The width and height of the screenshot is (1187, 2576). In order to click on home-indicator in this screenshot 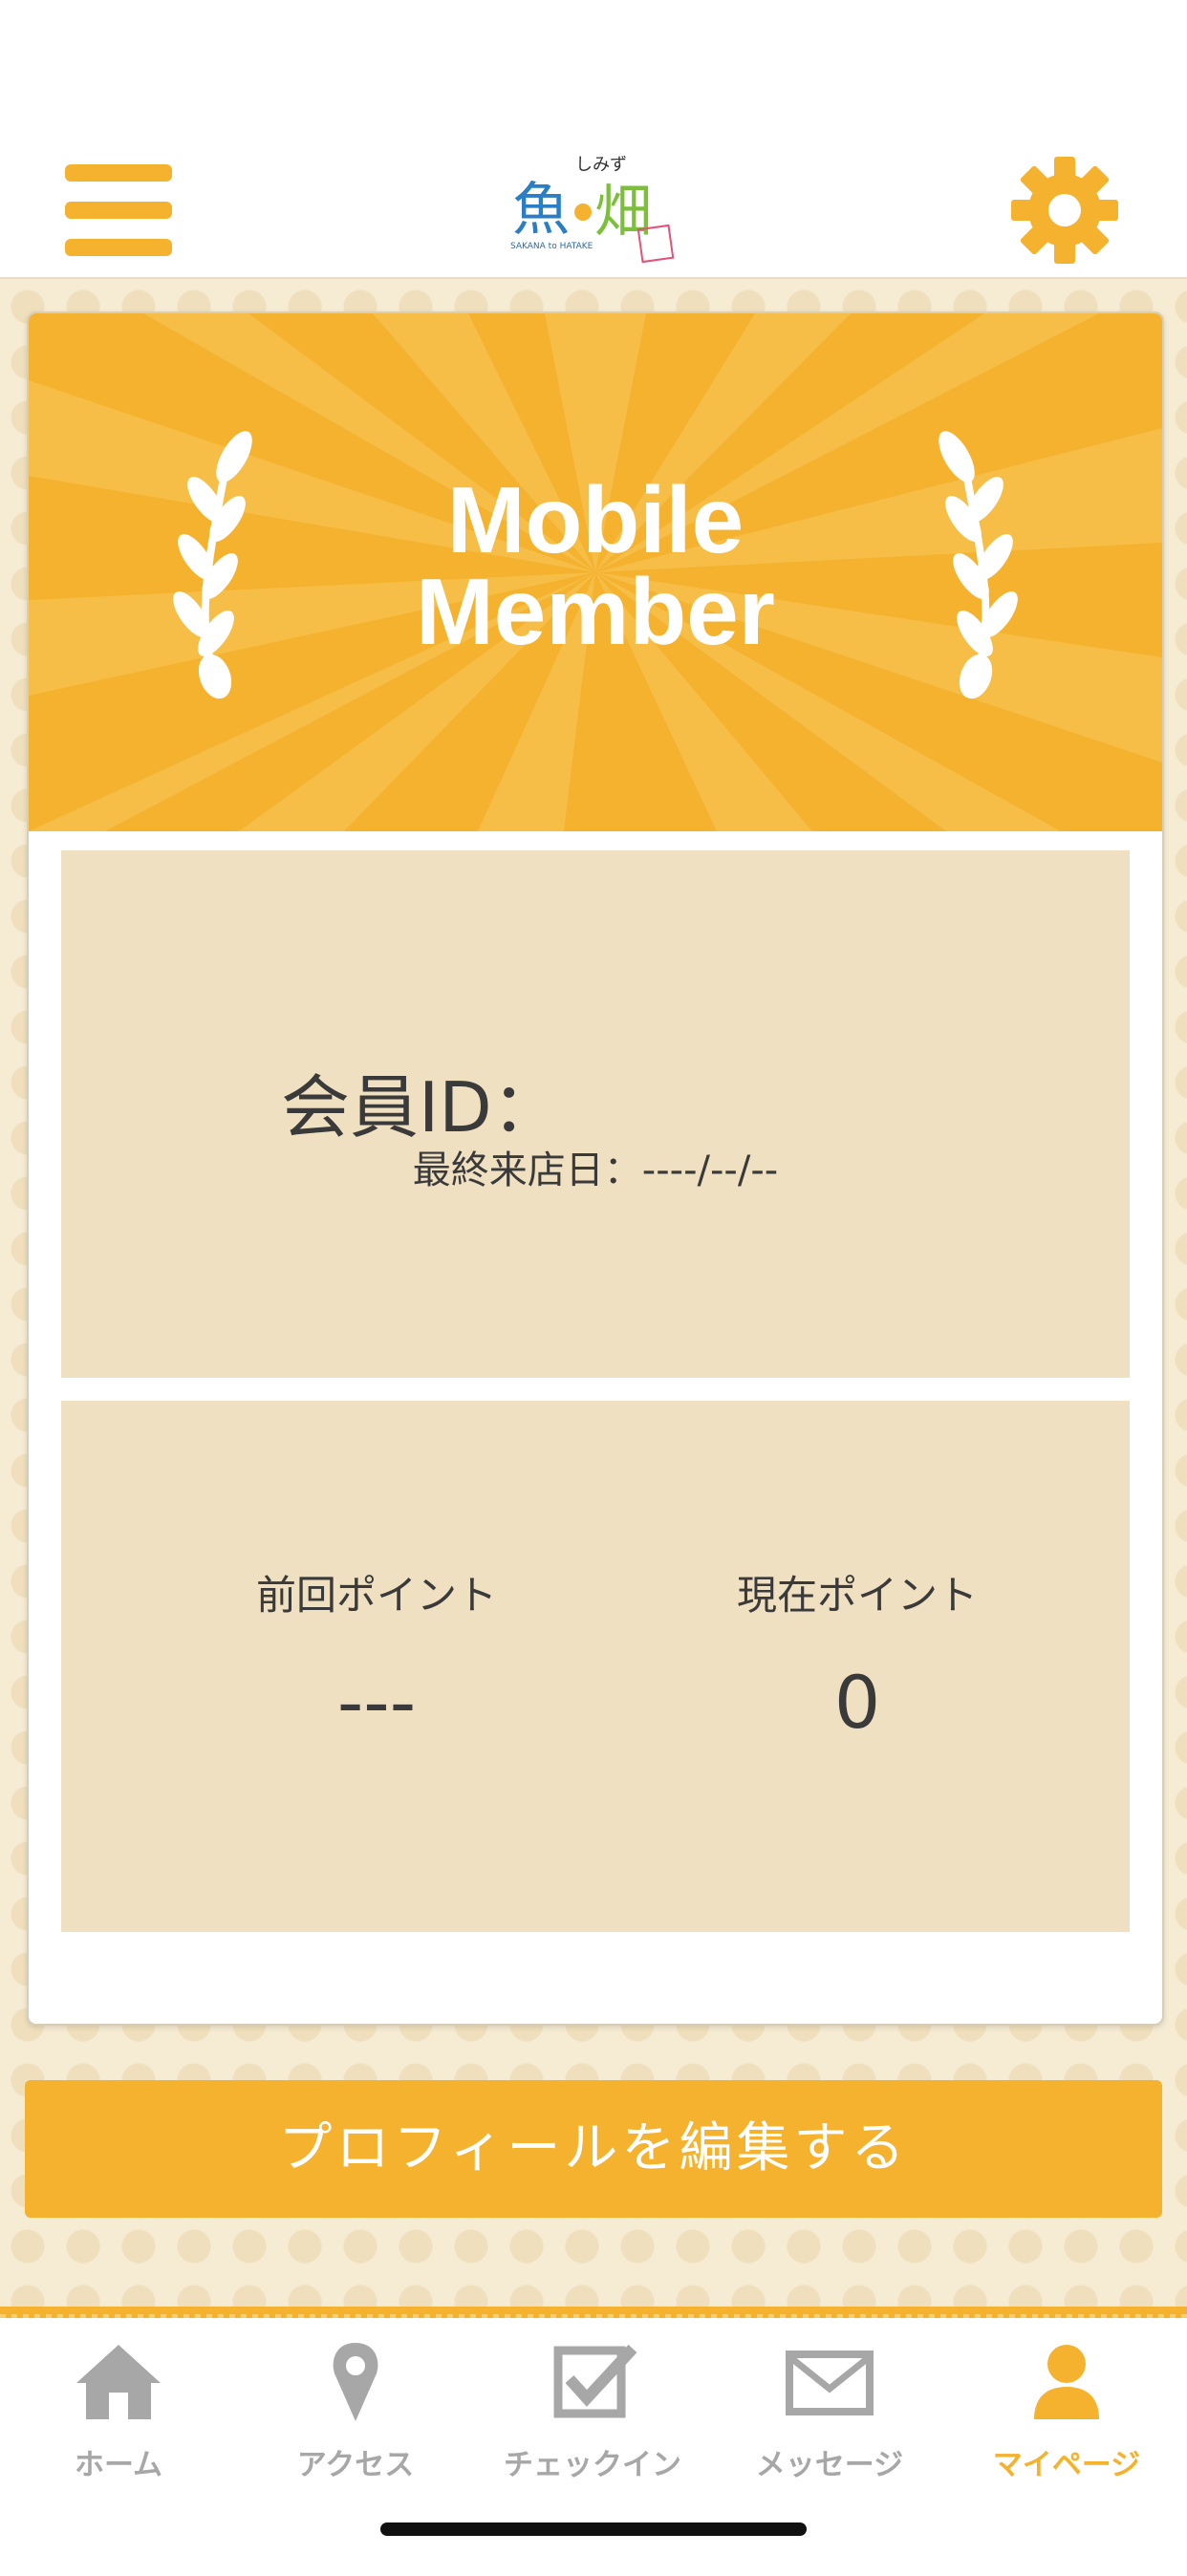, I will do `click(593, 2529)`.